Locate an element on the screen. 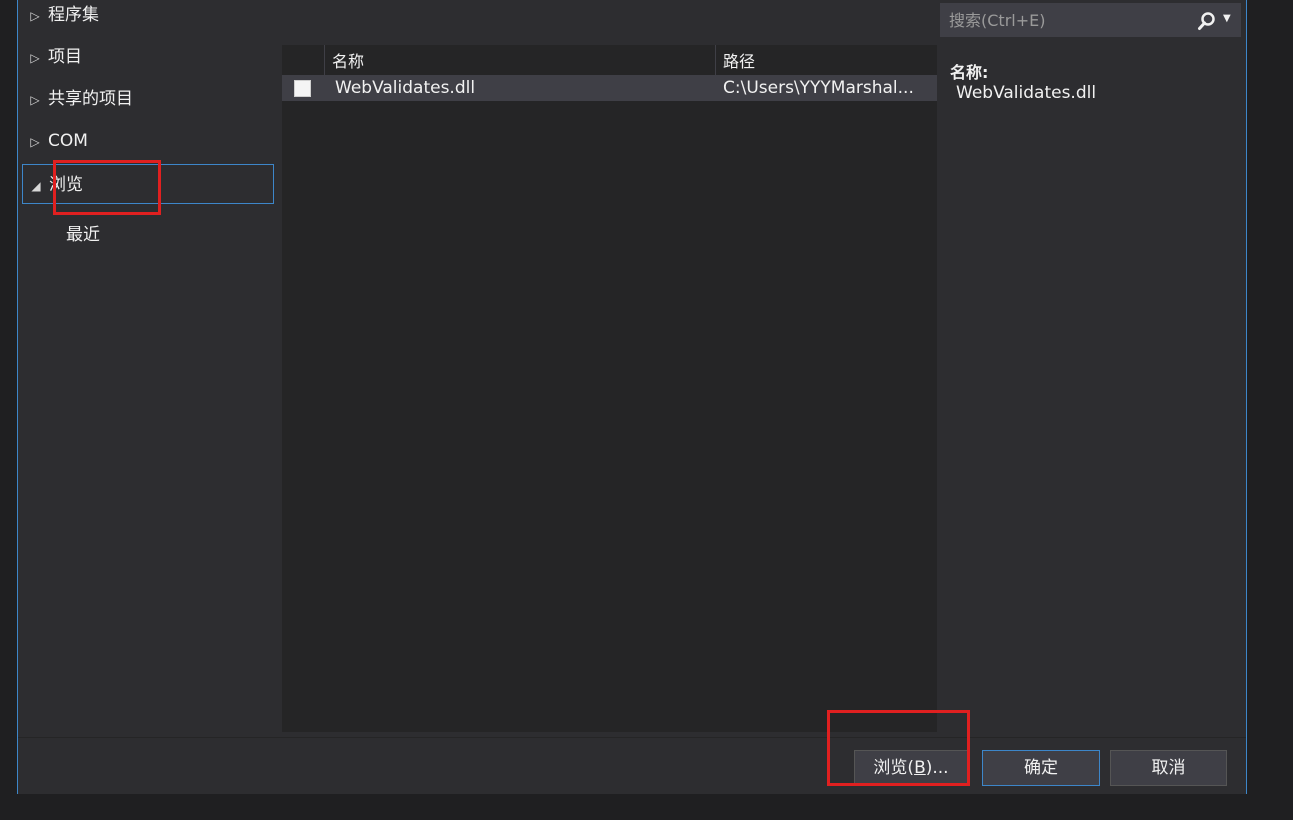 The image size is (1293, 820). tree-item-label: 共享的项目 is located at coordinates (90, 99).